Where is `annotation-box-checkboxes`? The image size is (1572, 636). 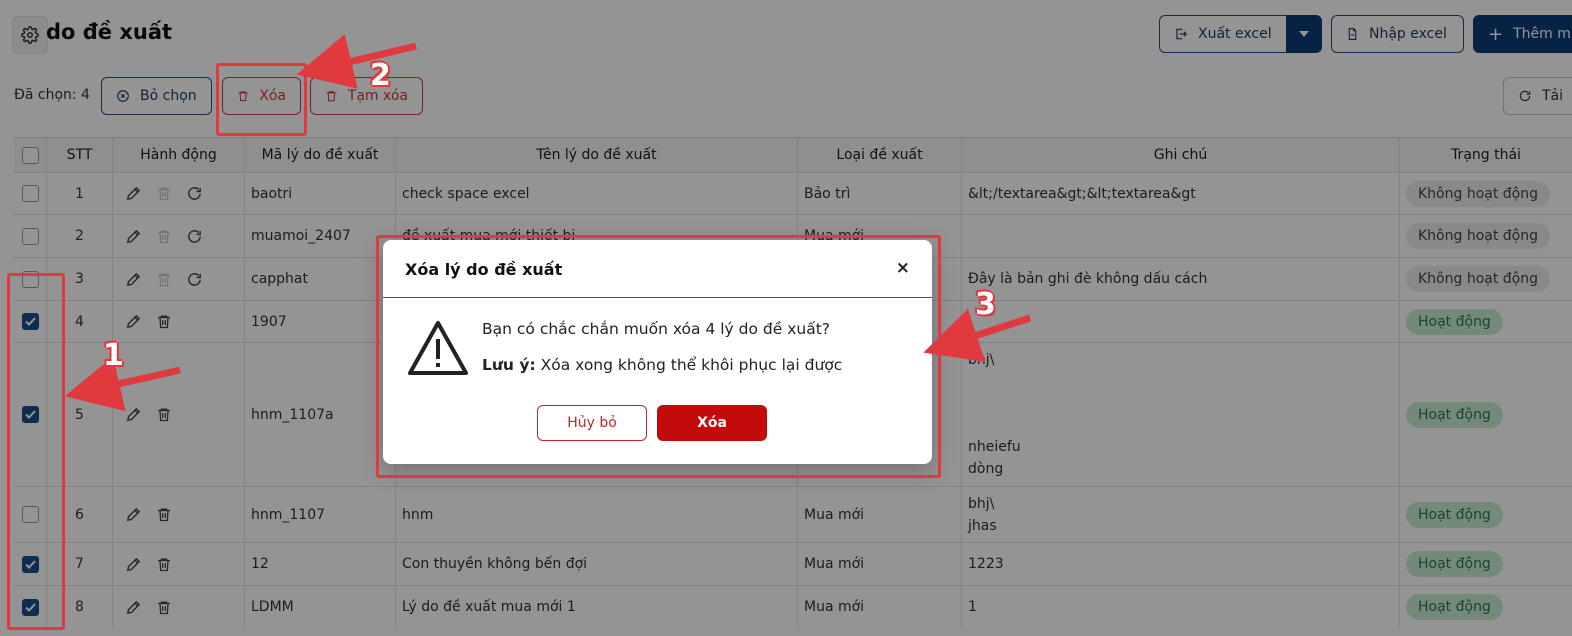 annotation-box-checkboxes is located at coordinates (36, 451).